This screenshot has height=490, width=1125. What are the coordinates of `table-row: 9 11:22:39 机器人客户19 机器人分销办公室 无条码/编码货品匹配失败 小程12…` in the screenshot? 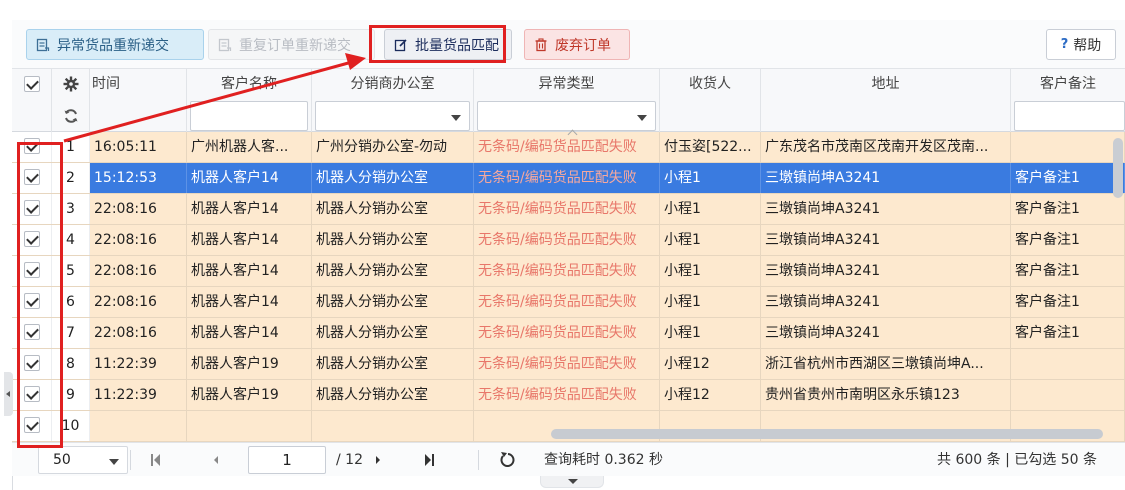 It's located at (568, 395).